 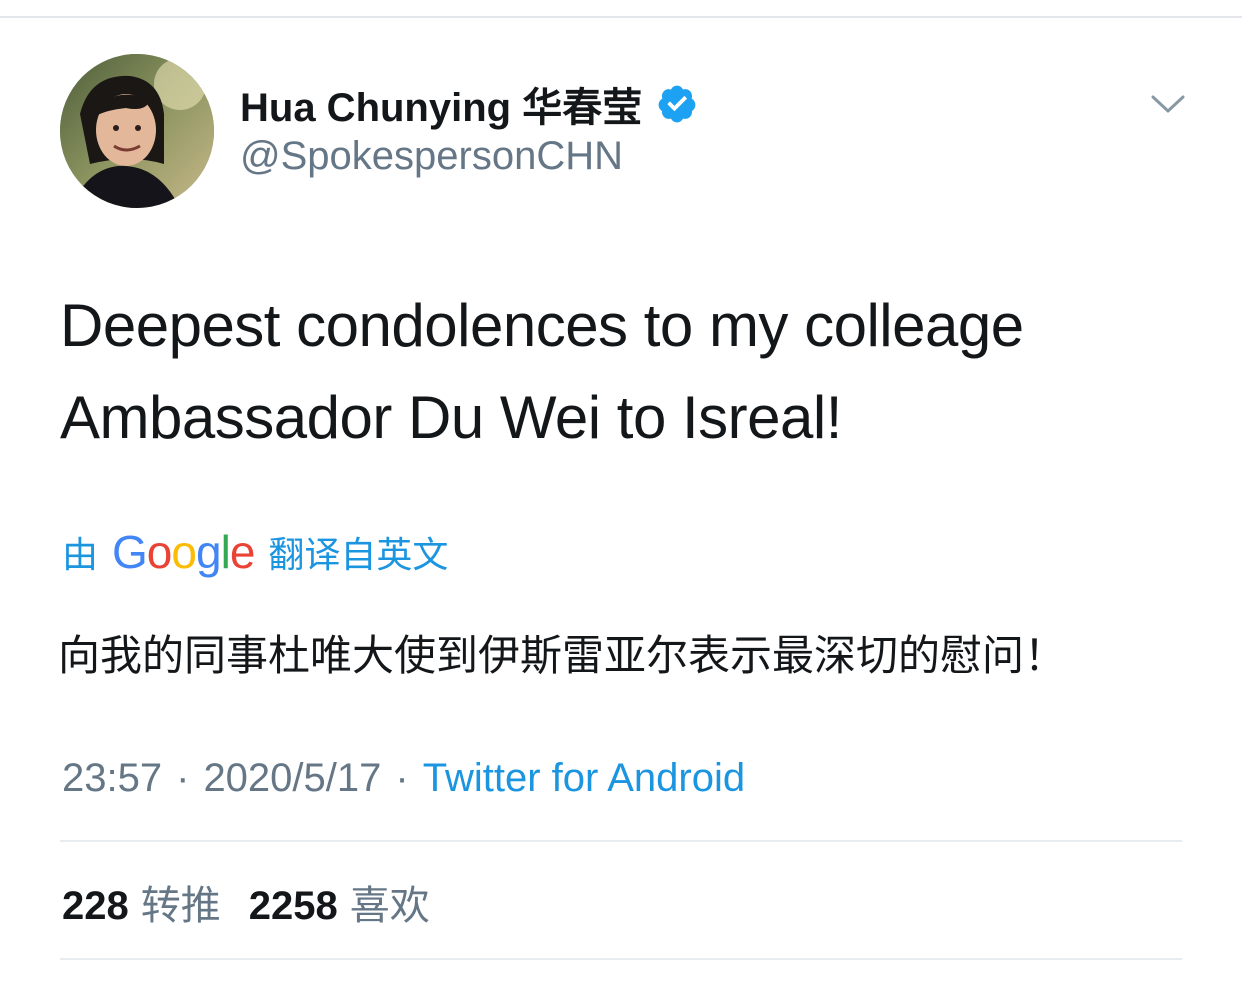 I want to click on top-divider, so click(x=621, y=17).